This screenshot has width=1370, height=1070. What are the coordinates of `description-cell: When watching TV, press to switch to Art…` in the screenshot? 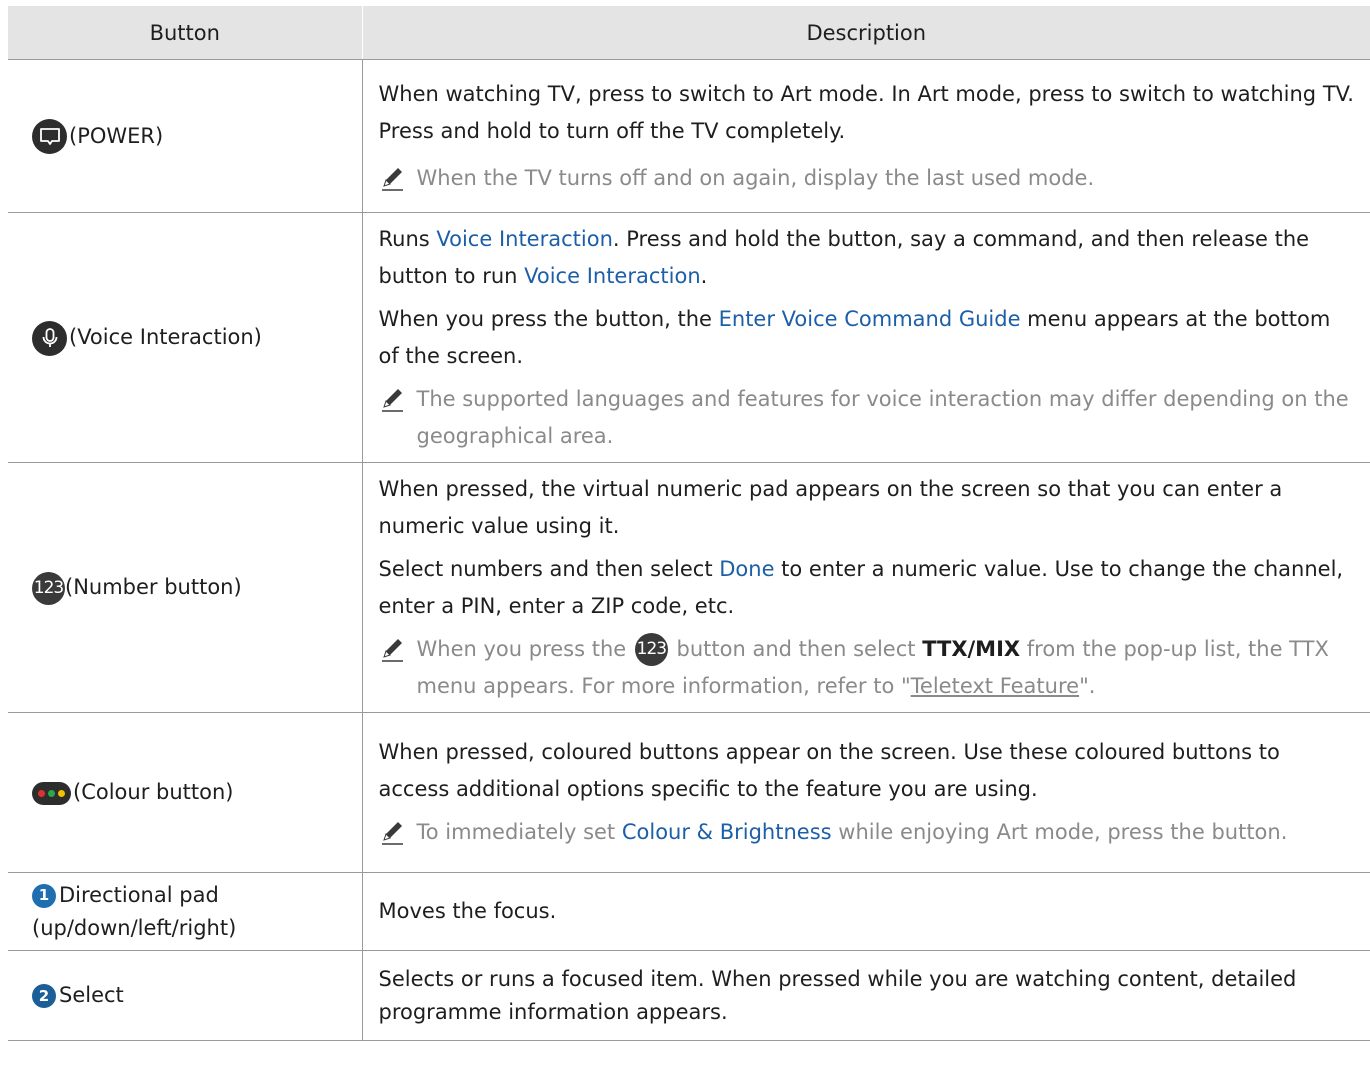 It's located at (866, 136).